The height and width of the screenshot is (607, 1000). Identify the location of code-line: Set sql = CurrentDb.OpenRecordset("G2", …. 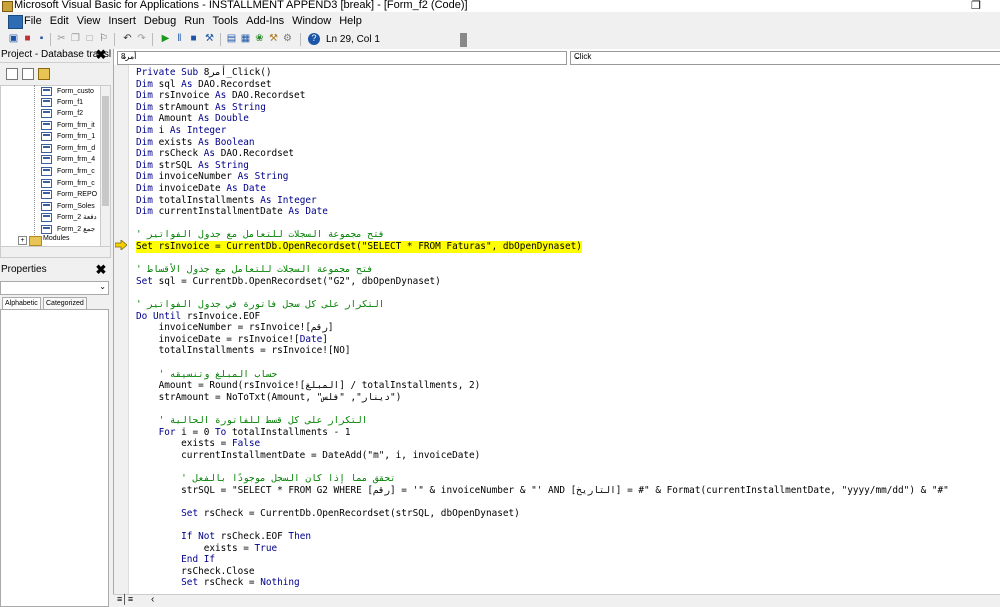
(288, 282).